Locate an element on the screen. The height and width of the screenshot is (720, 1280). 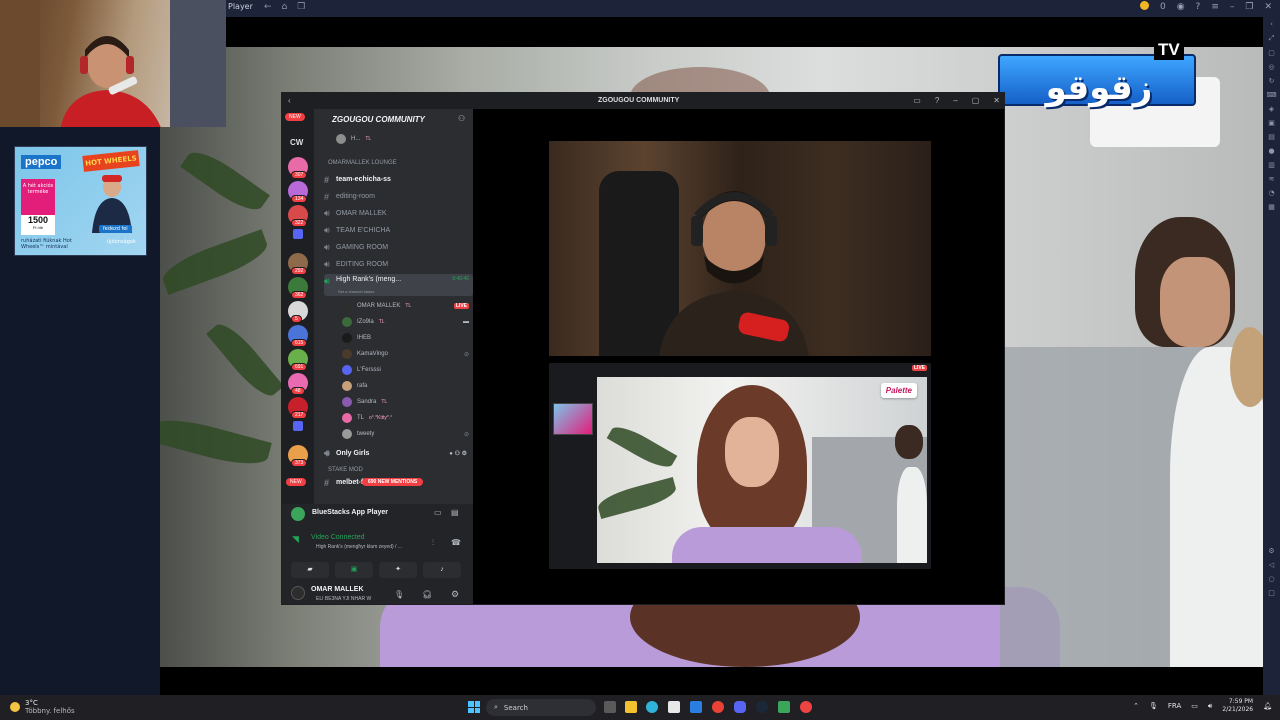
windows-start-icon is located at coordinates (474, 707).